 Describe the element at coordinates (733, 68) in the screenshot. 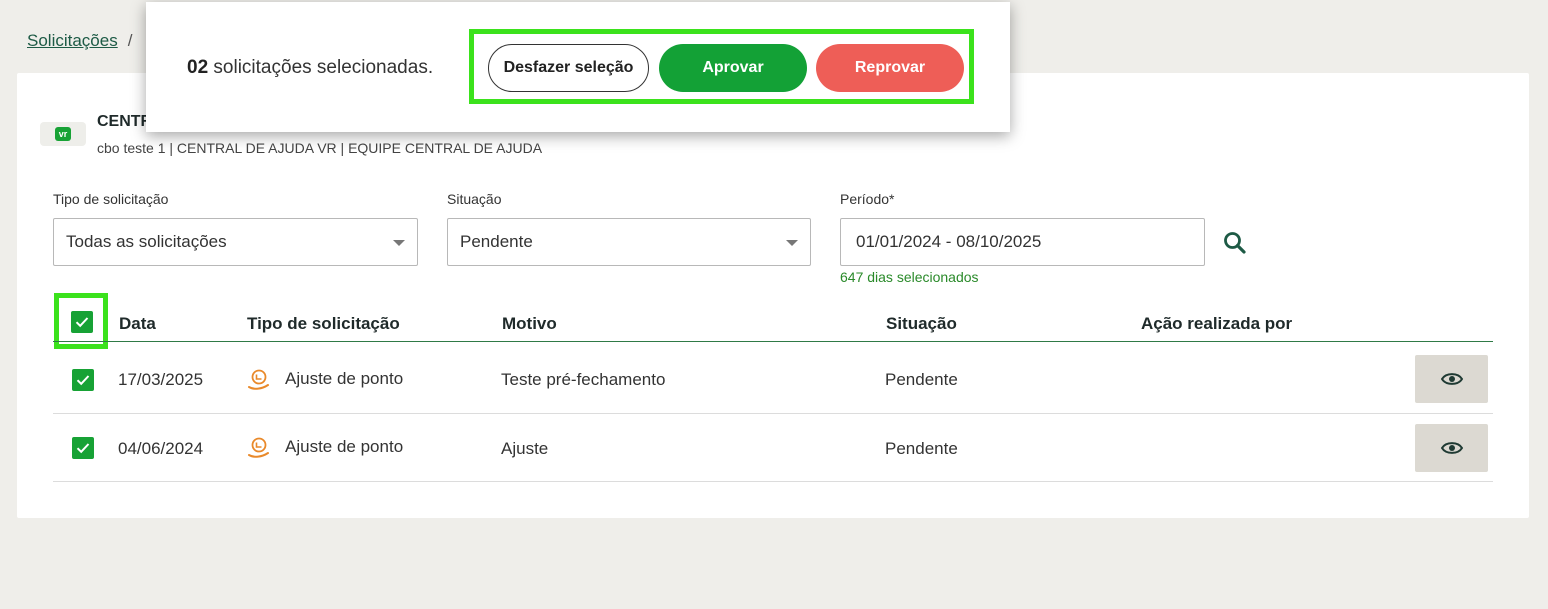

I see `approve-button: Aprovar` at that location.